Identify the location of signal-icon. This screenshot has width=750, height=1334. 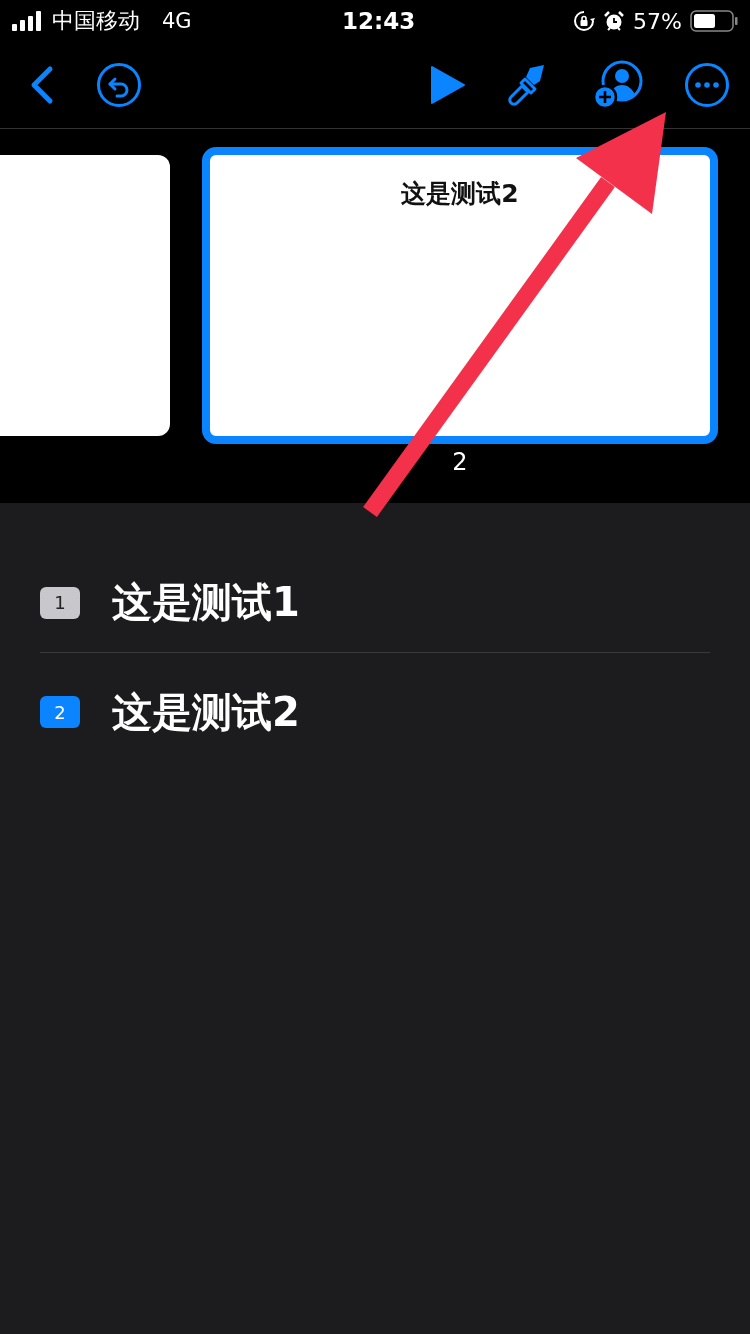
(28, 21).